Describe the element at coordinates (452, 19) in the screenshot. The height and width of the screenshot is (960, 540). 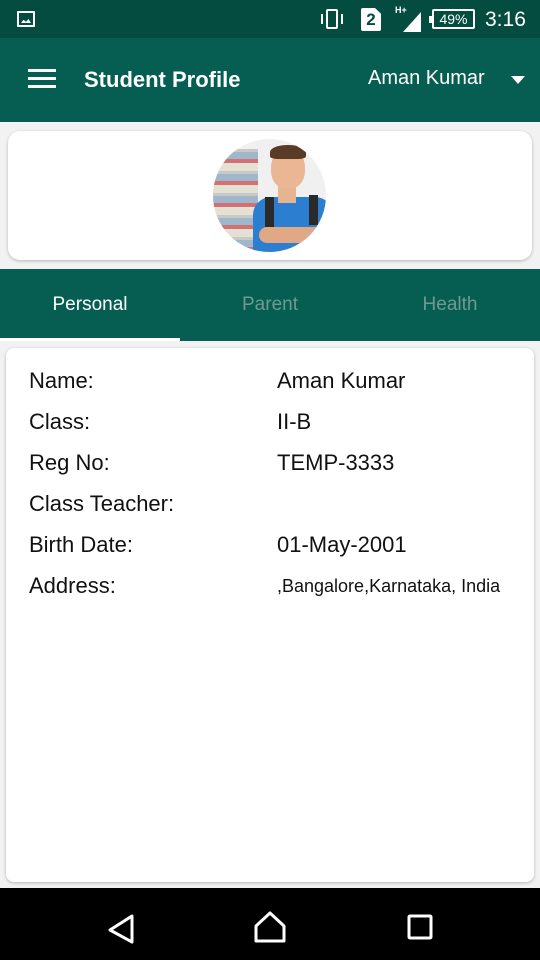
I see `battery-icon: 49%` at that location.